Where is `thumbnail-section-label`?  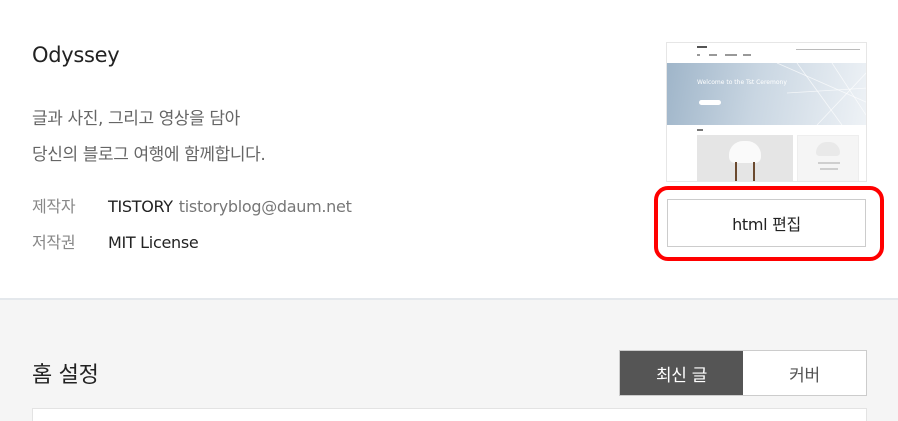
thumbnail-section-label is located at coordinates (700, 130).